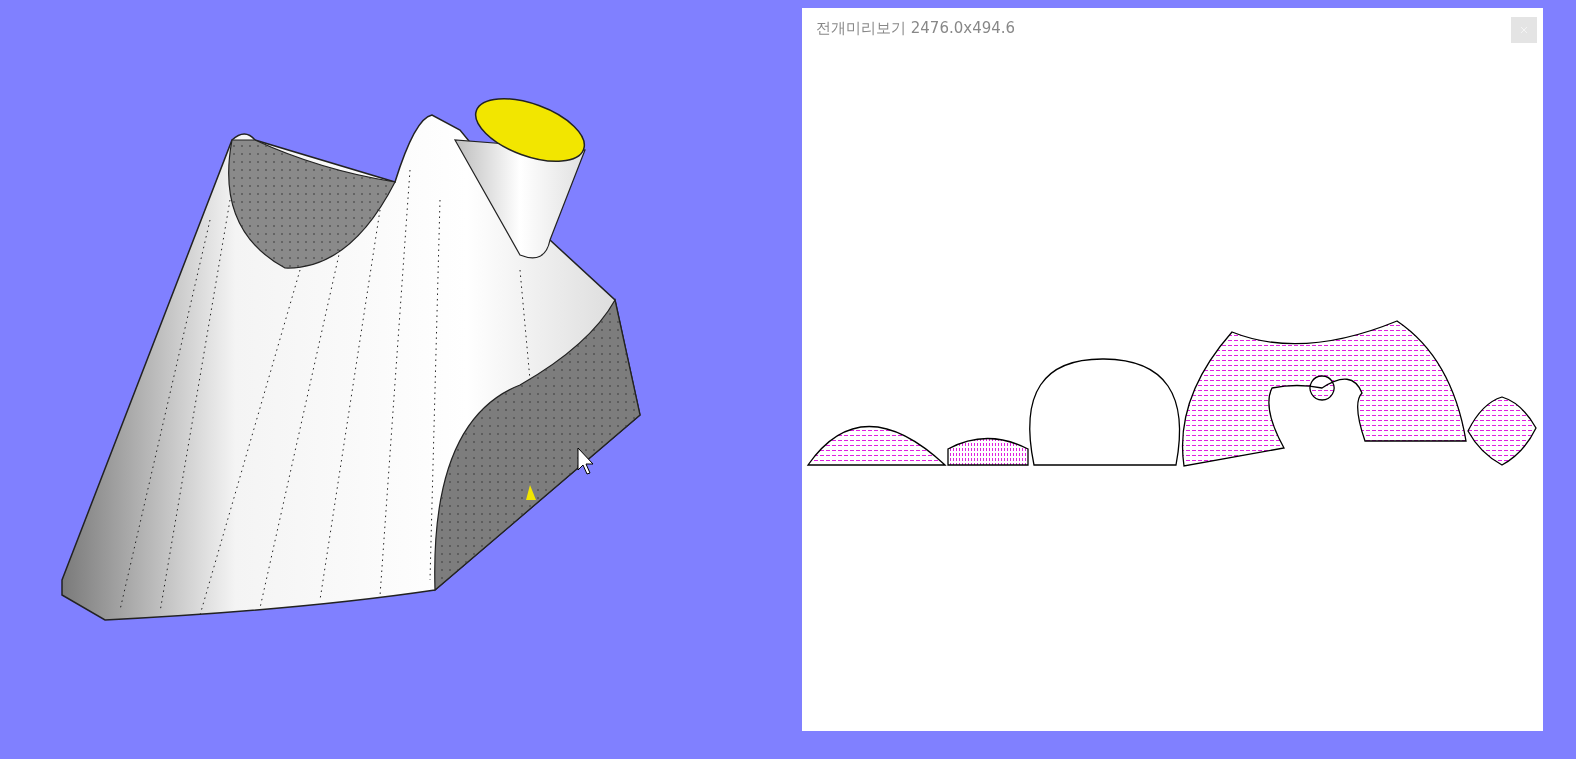 This screenshot has width=1576, height=759. What do you see at coordinates (916, 28) in the screenshot?
I see `panel-title: 전개미리보기 2476.0x494.6` at bounding box center [916, 28].